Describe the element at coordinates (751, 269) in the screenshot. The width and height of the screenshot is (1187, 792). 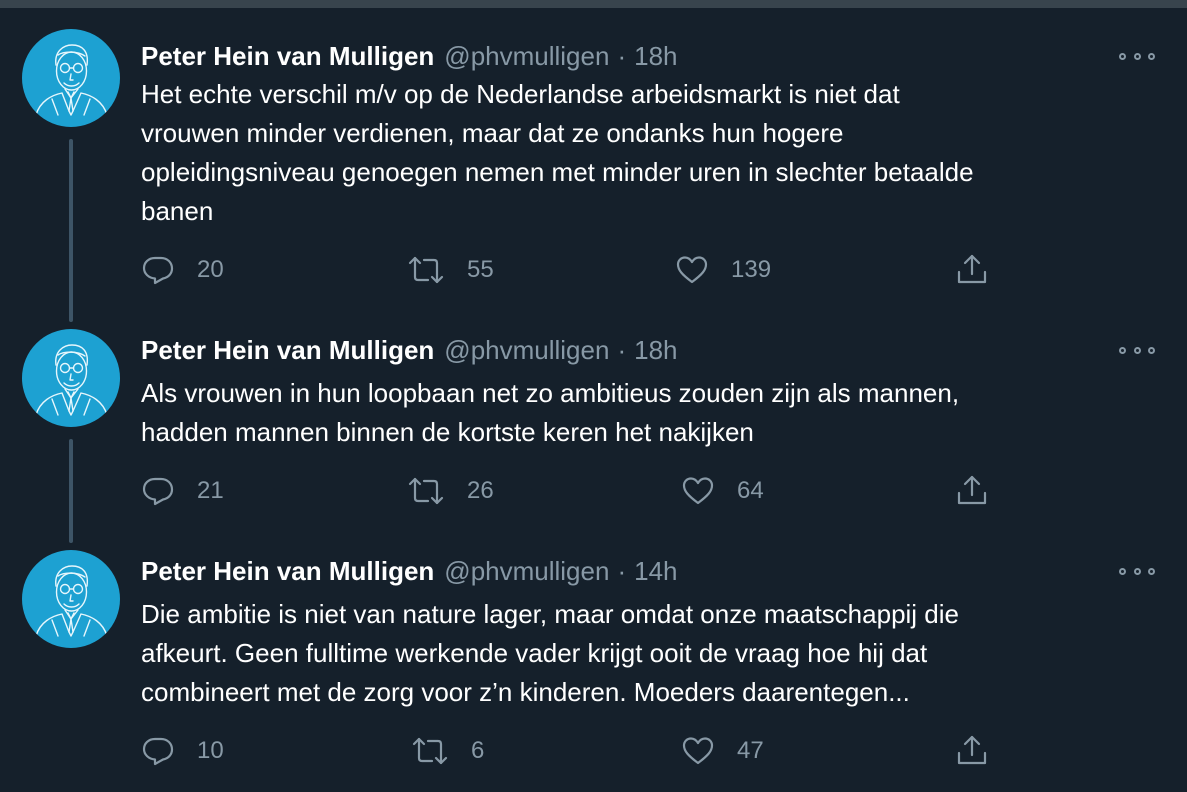
I see `like-count: 139` at that location.